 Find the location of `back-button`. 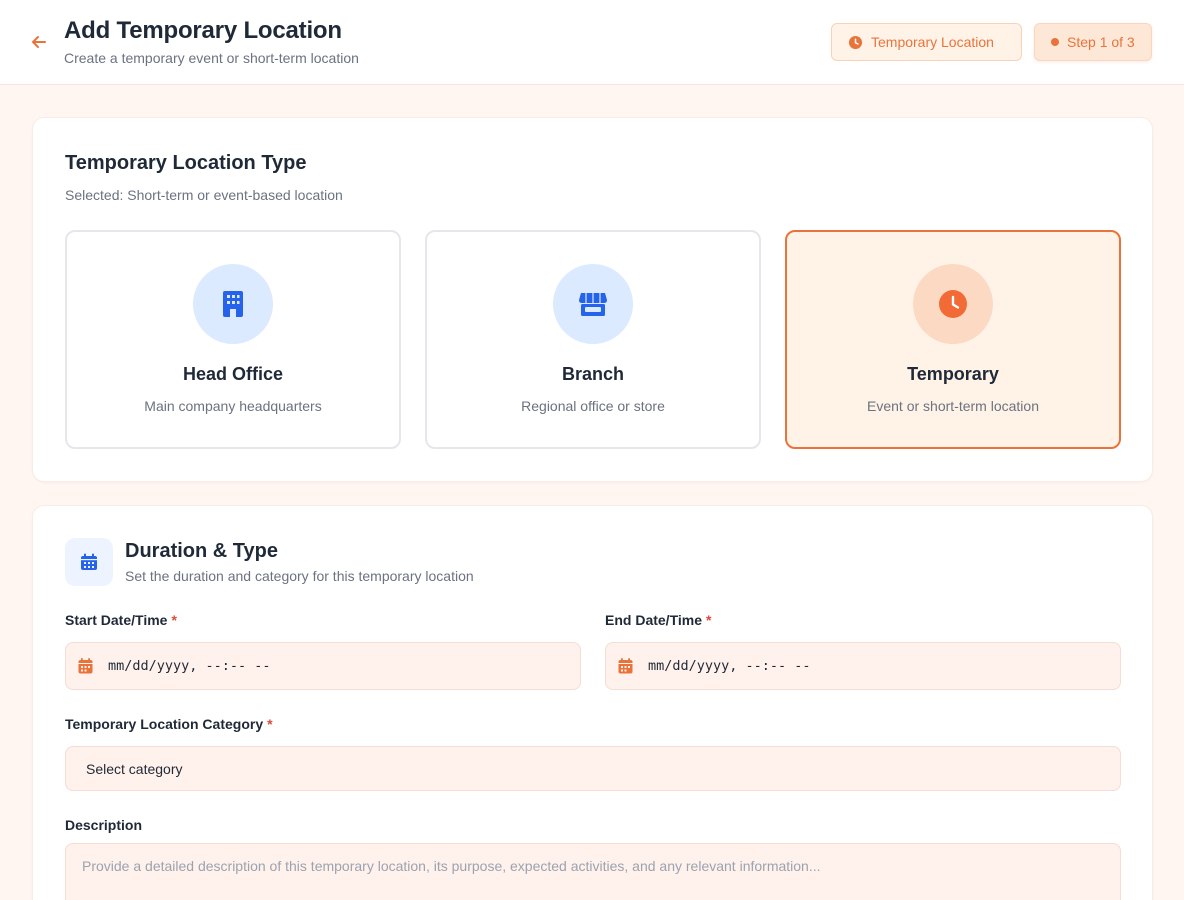

back-button is located at coordinates (39, 42).